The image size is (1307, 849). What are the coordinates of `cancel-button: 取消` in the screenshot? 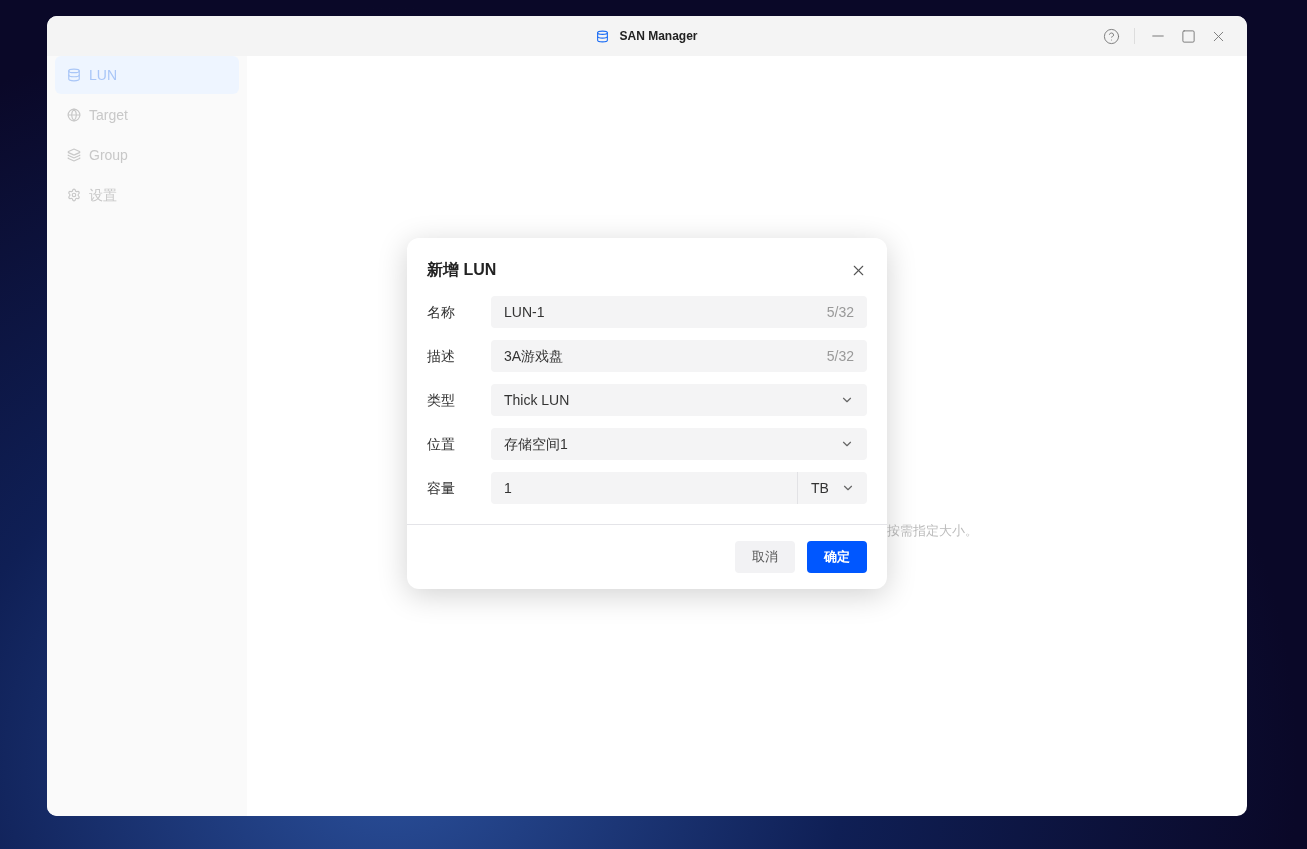 It's located at (765, 557).